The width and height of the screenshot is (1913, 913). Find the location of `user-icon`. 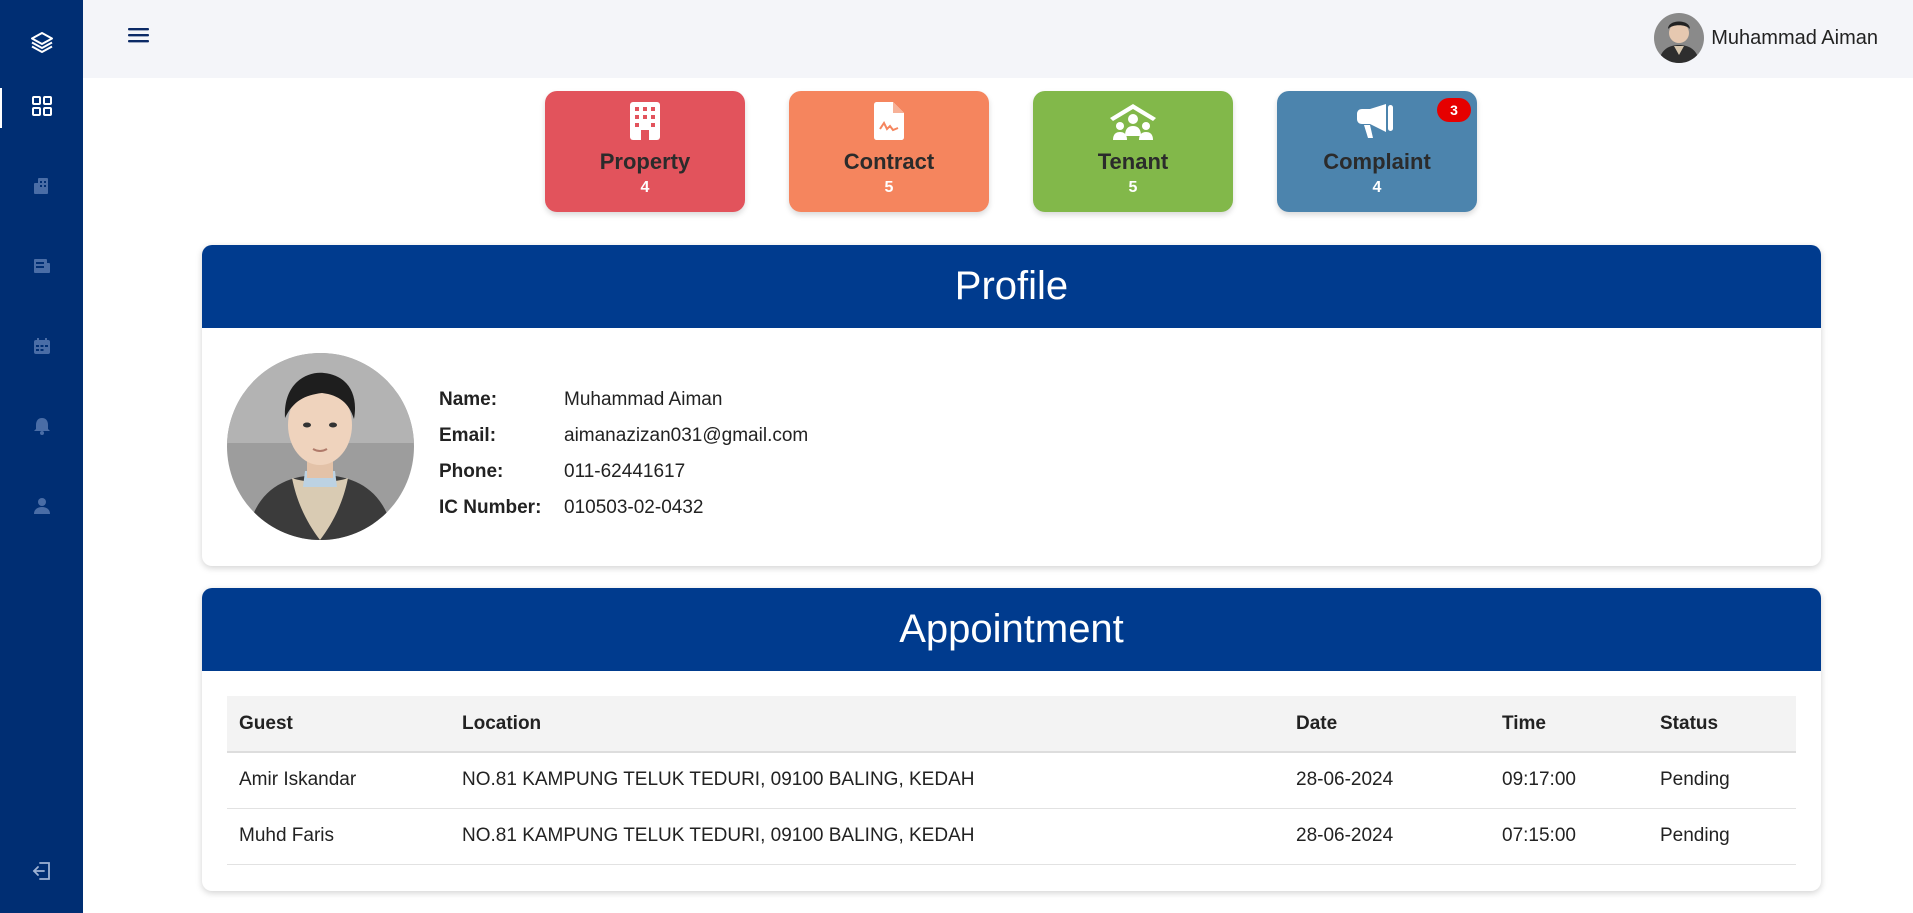

user-icon is located at coordinates (42, 508).